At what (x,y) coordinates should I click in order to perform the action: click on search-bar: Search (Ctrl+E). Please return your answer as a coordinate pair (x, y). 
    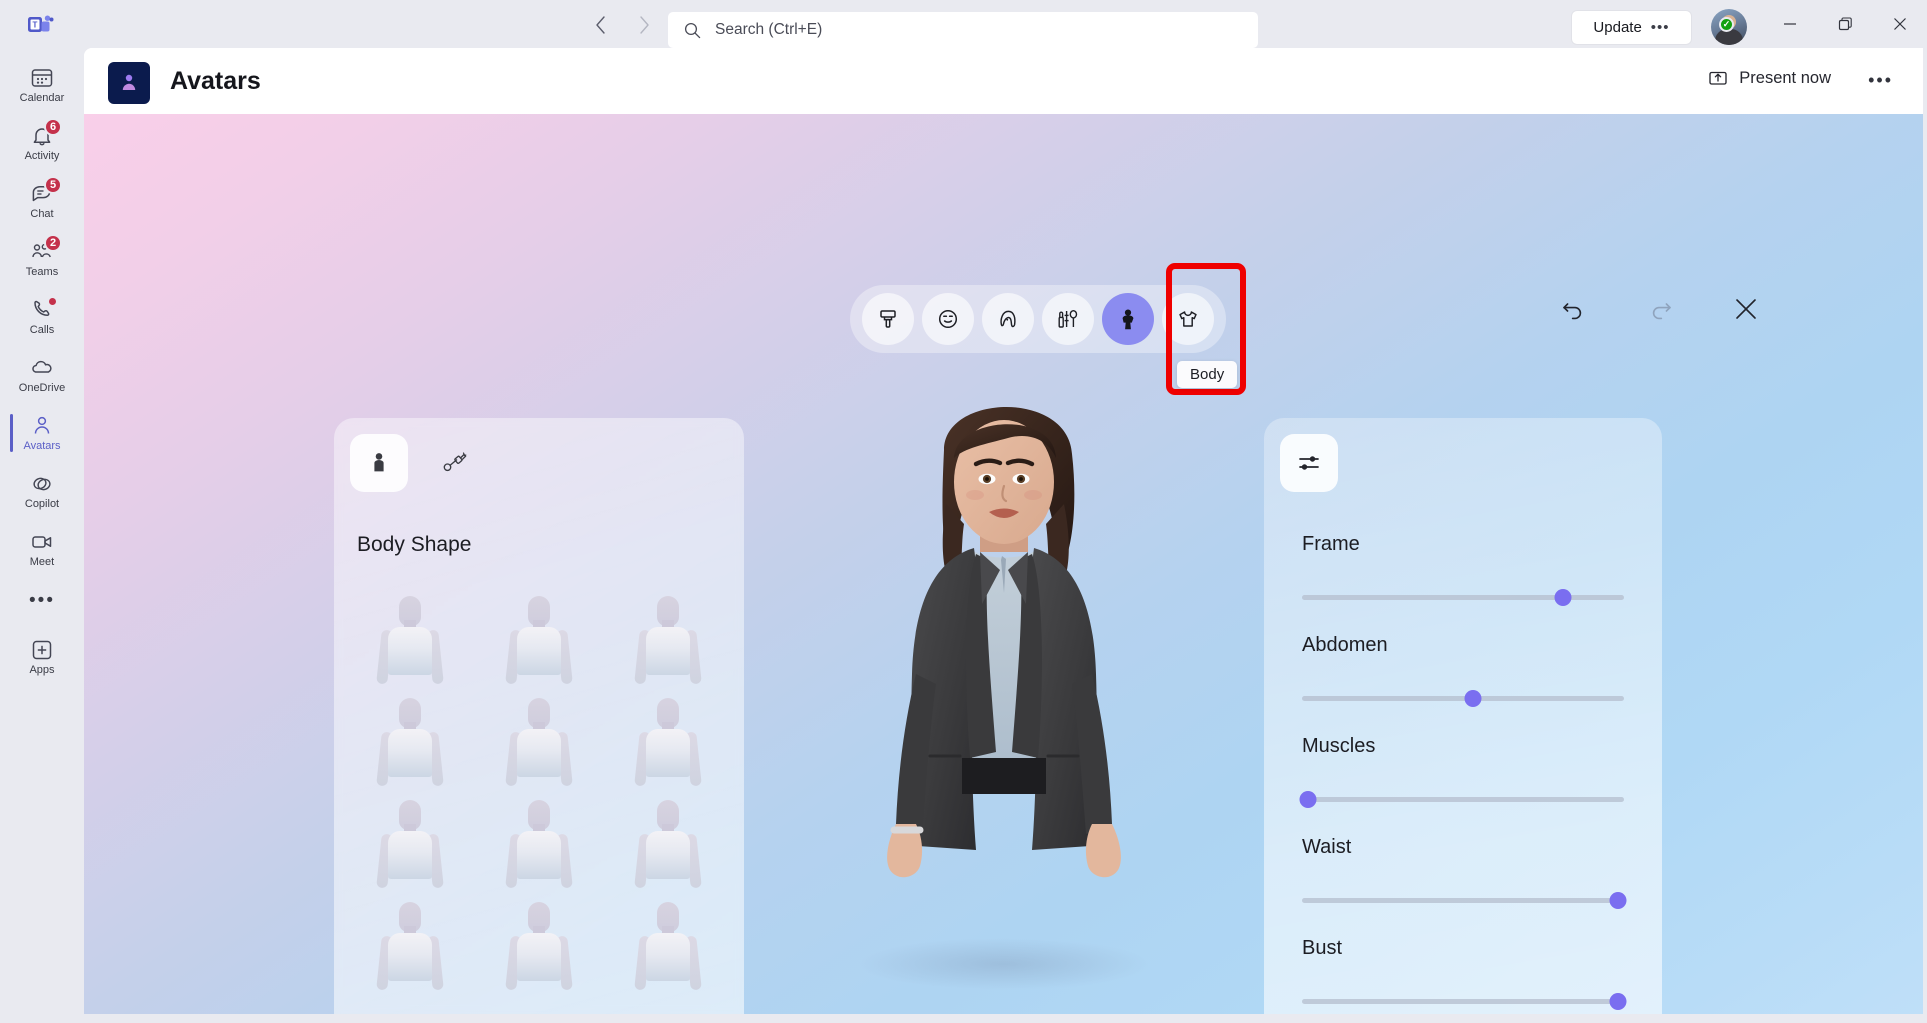
    Looking at the image, I should click on (963, 30).